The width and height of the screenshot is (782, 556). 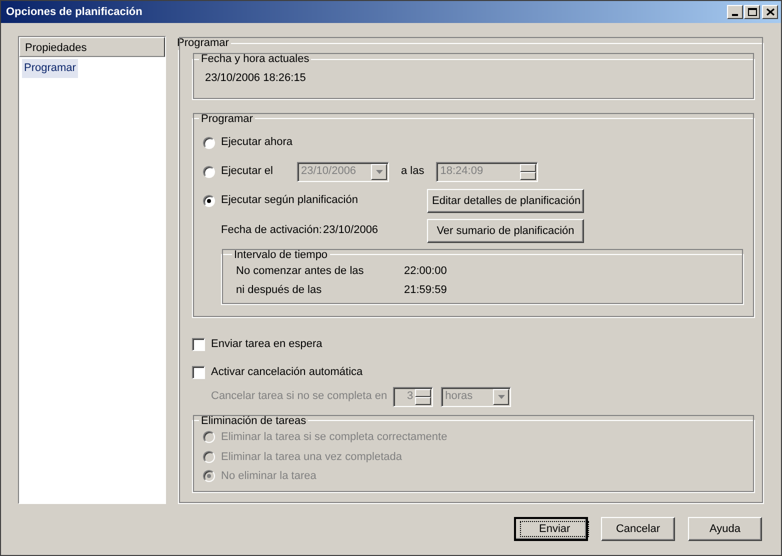 What do you see at coordinates (551, 529) in the screenshot?
I see `dialog-button: Enviar` at bounding box center [551, 529].